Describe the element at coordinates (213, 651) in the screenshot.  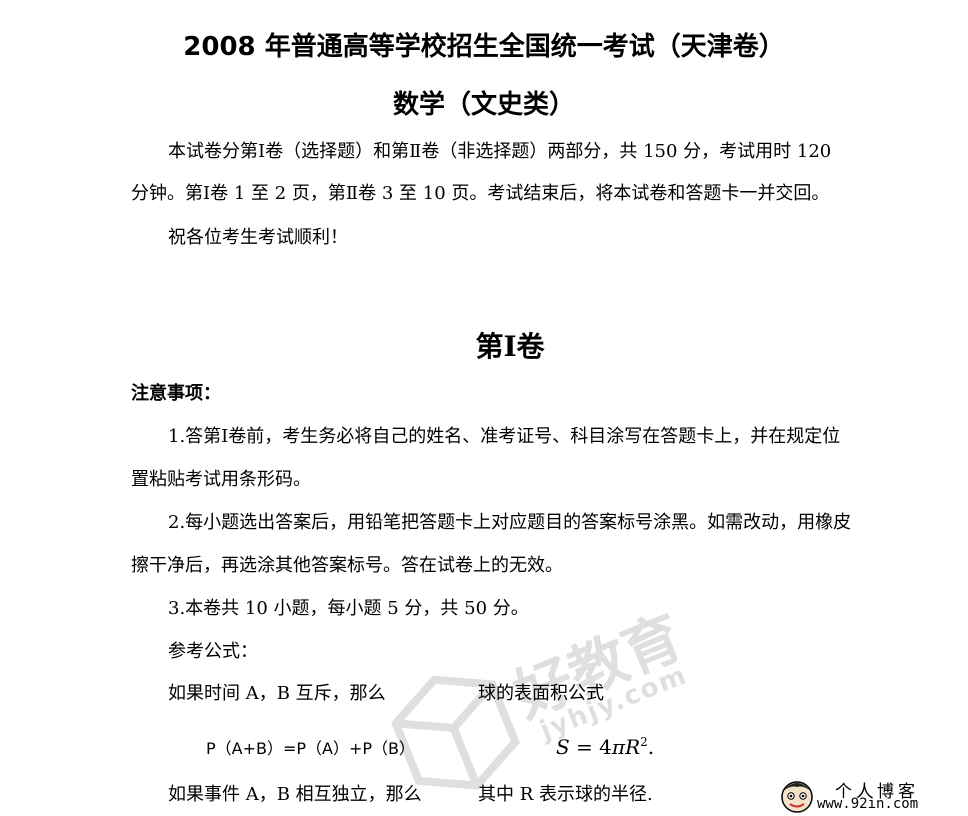
I see `formula-heading: 参考公式：` at that location.